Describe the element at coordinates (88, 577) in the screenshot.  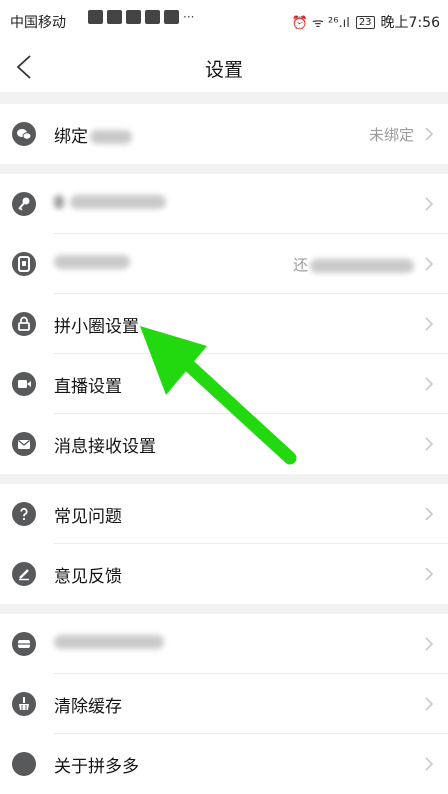
I see `row-label: 意见反馈` at that location.